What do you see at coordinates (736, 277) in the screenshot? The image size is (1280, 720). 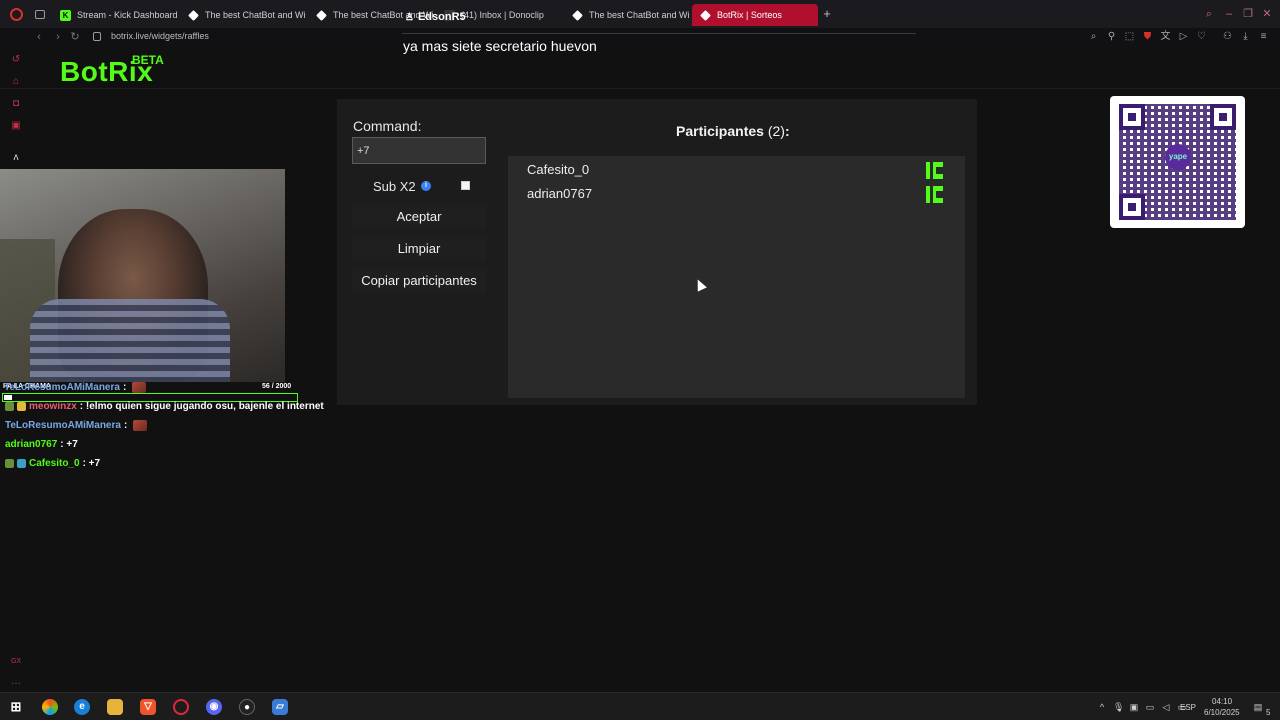 I see `participants-list: Cafesito_0 adrian0767` at bounding box center [736, 277].